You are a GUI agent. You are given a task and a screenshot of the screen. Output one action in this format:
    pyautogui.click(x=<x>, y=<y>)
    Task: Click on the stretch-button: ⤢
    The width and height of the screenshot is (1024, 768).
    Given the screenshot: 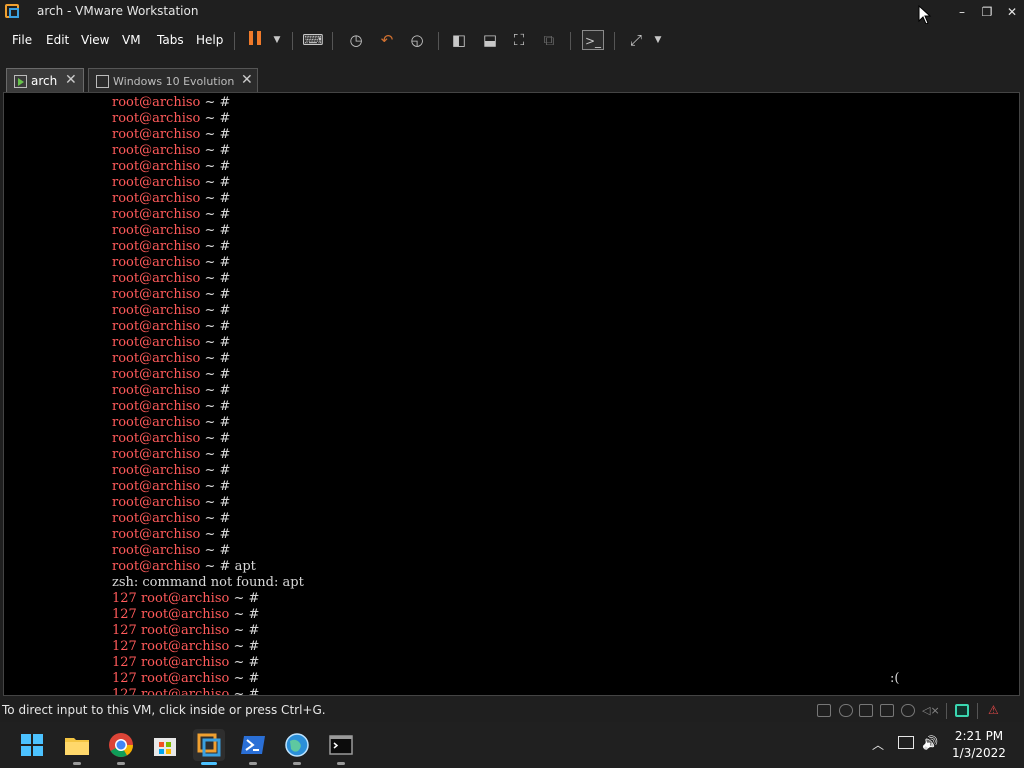 What is the action you would take?
    pyautogui.click(x=636, y=40)
    